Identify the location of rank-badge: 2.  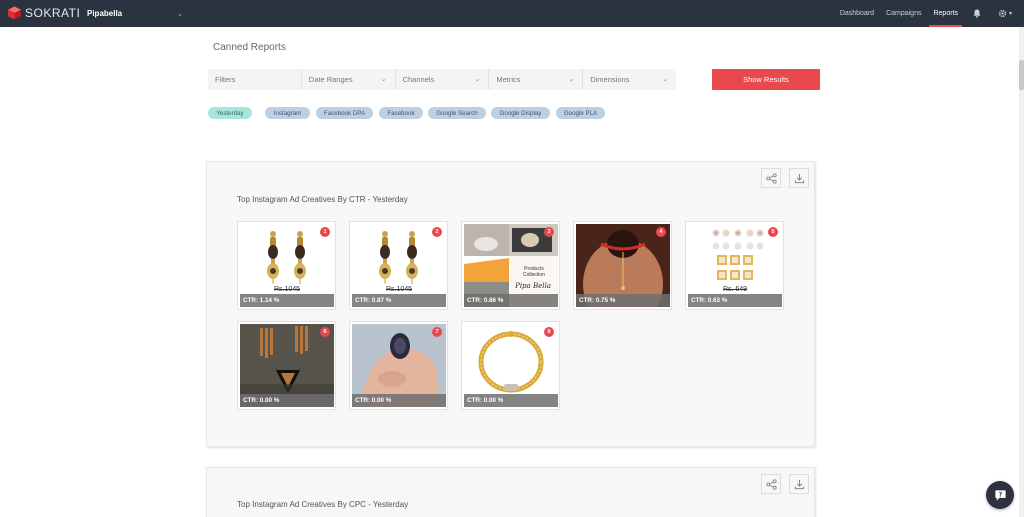
(437, 232).